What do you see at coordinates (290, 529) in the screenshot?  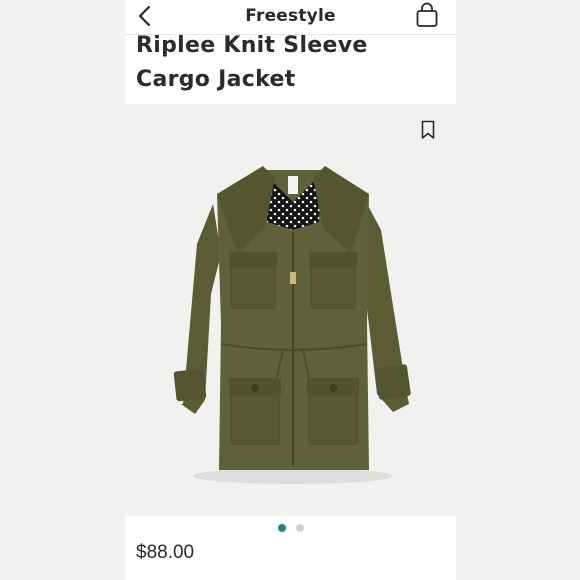 I see `carousel-indicator` at bounding box center [290, 529].